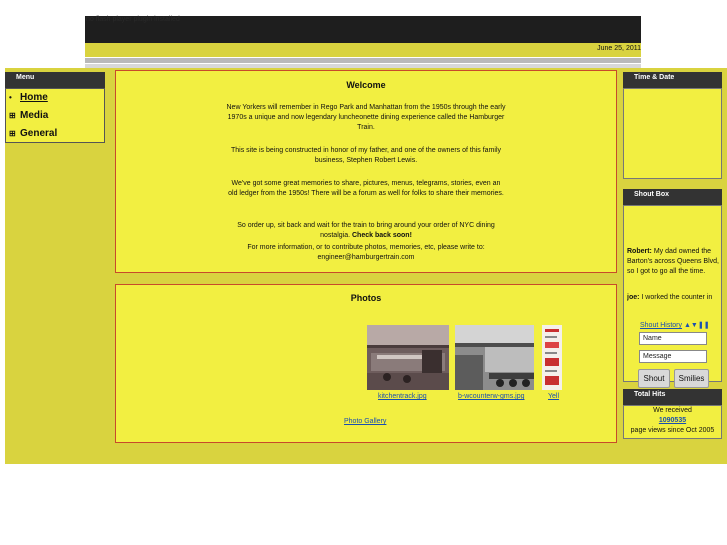  Describe the element at coordinates (673, 356) in the screenshot. I see `shout-message-input: Message` at that location.